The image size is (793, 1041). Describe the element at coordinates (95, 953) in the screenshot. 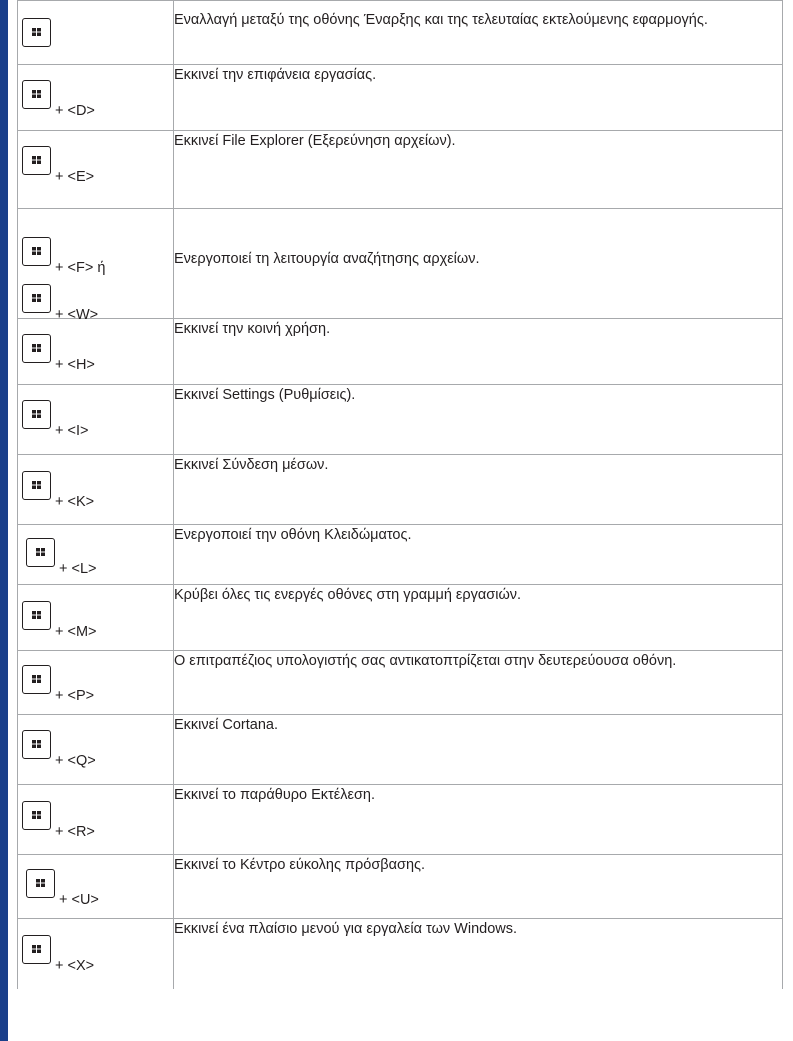

I see `key-cell: + <X>` at that location.